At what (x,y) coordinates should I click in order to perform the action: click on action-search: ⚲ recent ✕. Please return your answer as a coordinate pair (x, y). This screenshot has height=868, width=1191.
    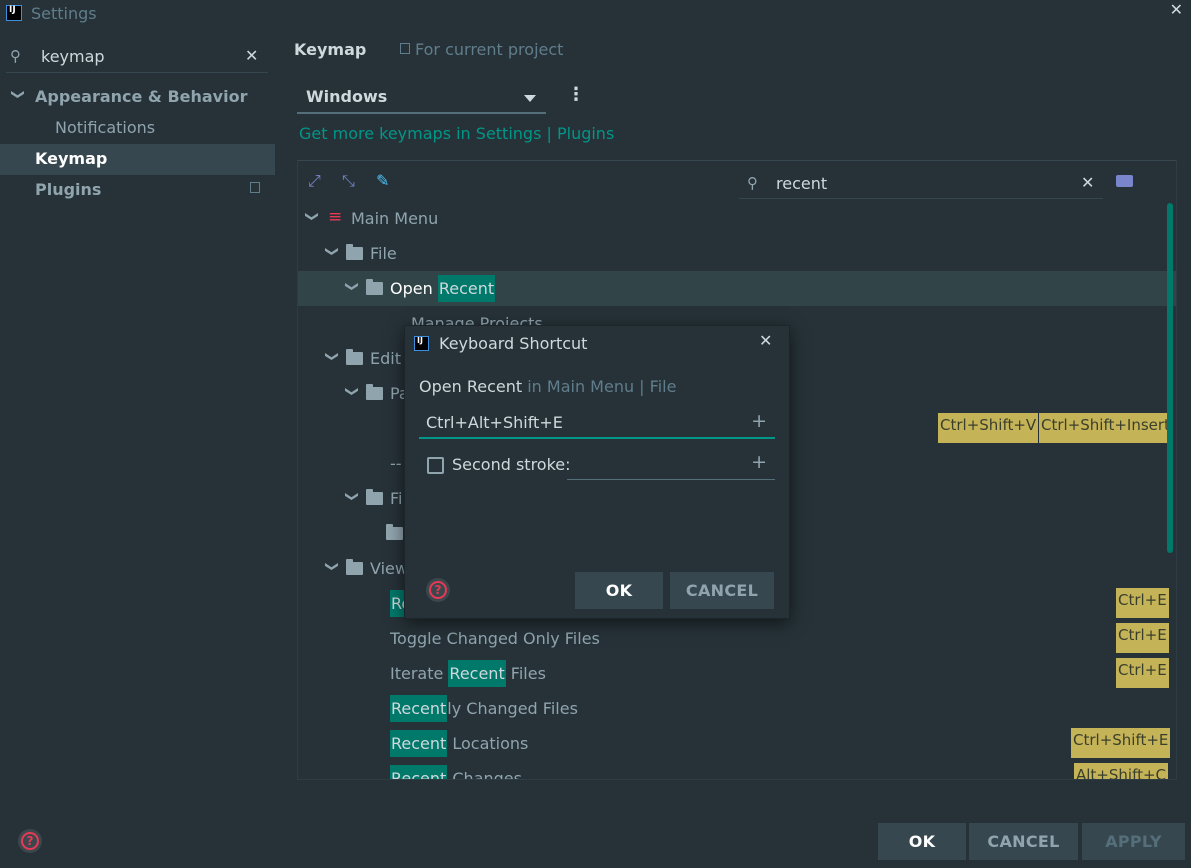
    Looking at the image, I should click on (921, 183).